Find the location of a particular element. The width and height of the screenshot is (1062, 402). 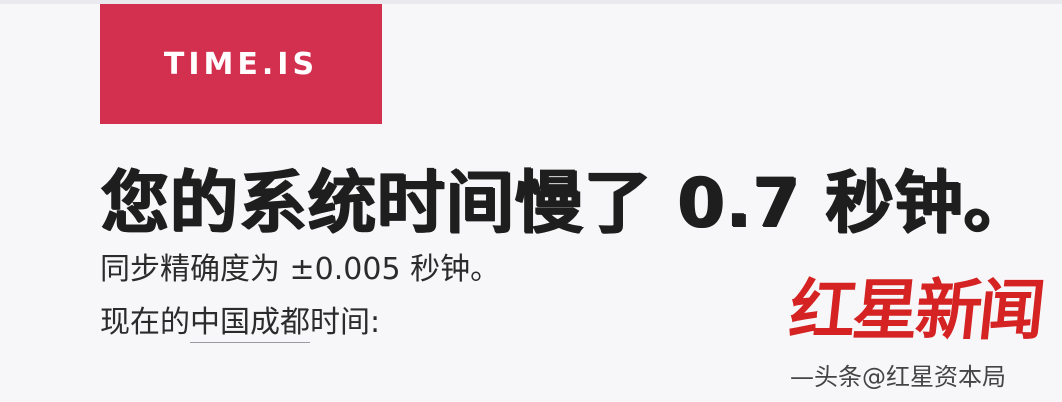

location-prefix: 现在的 is located at coordinates (145, 322).